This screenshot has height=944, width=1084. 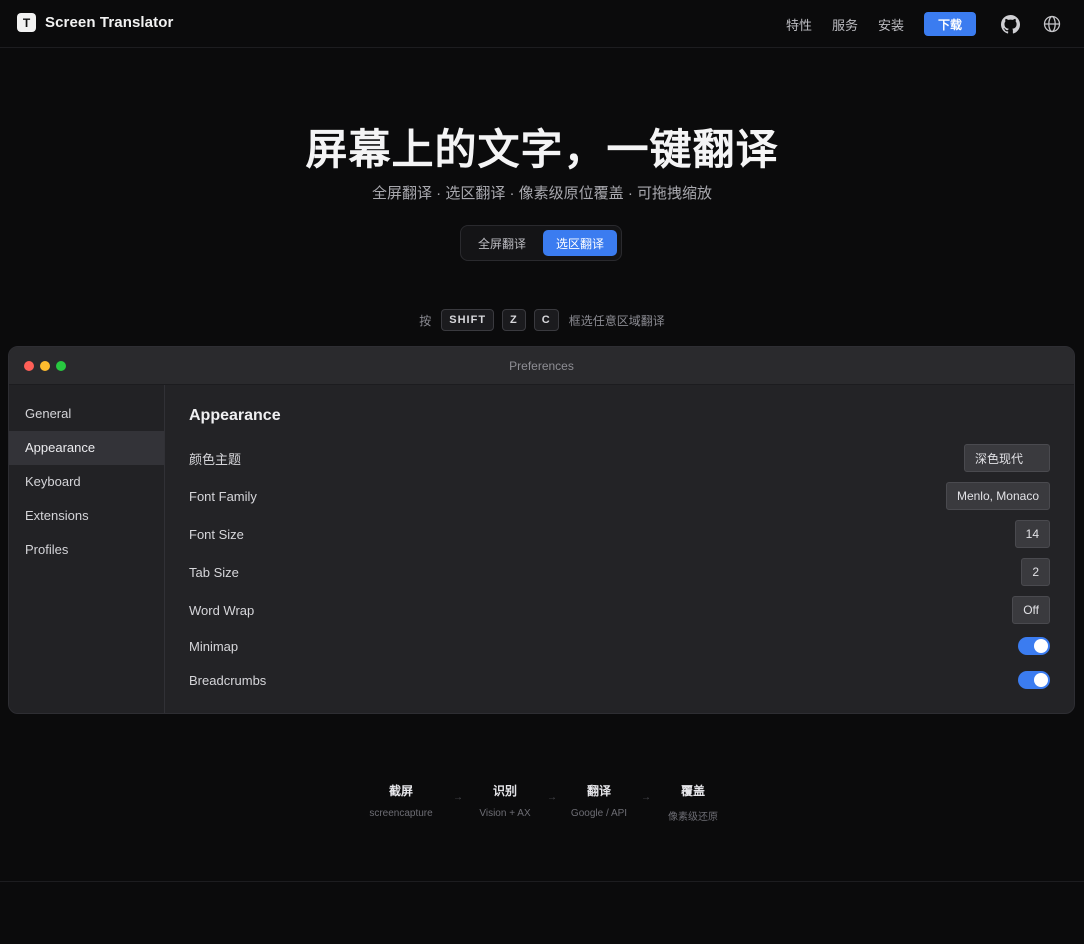 I want to click on pipeline-step: 截屏 screencapture, so click(x=401, y=803).